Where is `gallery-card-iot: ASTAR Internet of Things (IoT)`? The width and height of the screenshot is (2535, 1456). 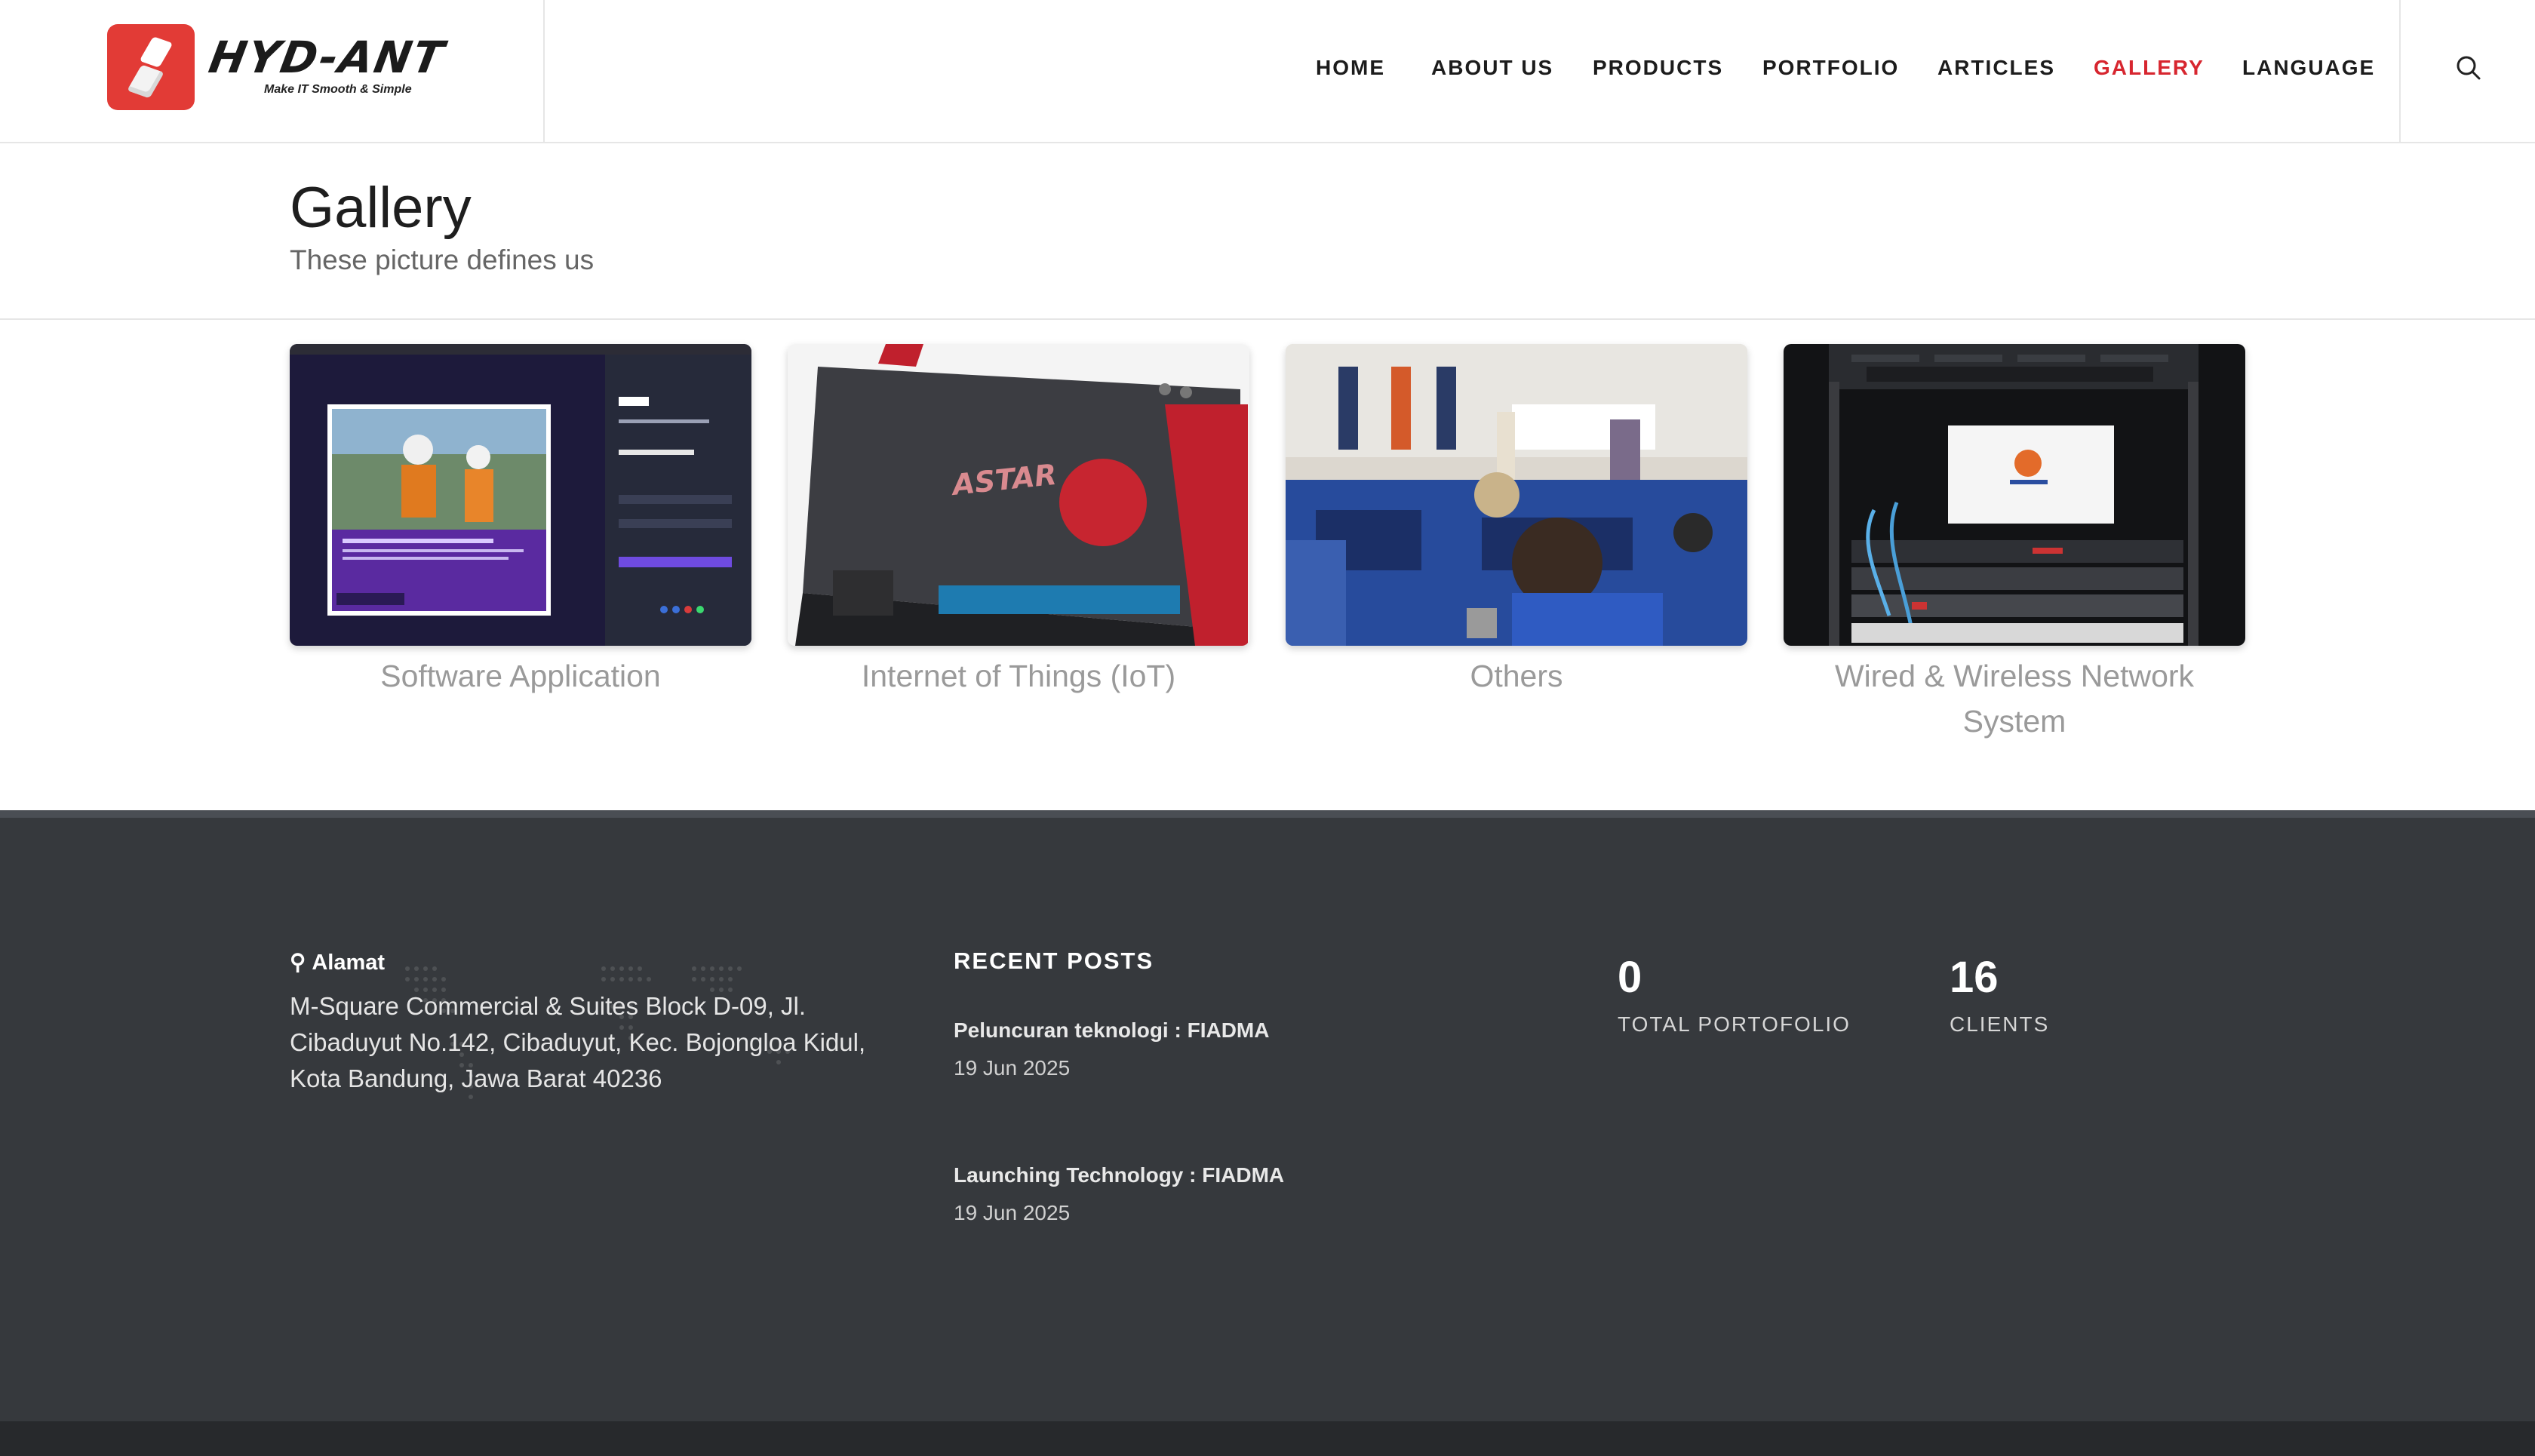 gallery-card-iot: ASTAR Internet of Things (IoT) is located at coordinates (1018, 521).